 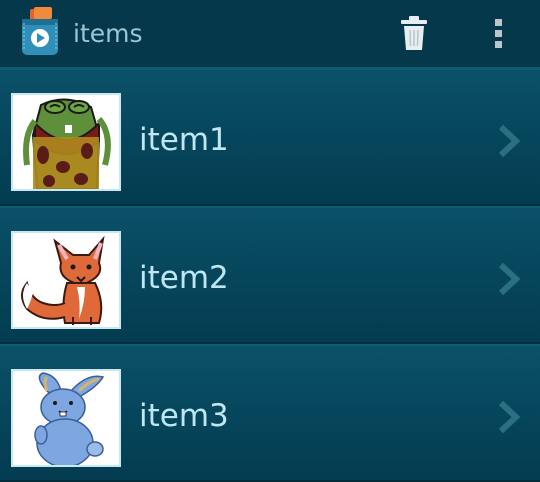 I want to click on trash-icon, so click(x=414, y=33).